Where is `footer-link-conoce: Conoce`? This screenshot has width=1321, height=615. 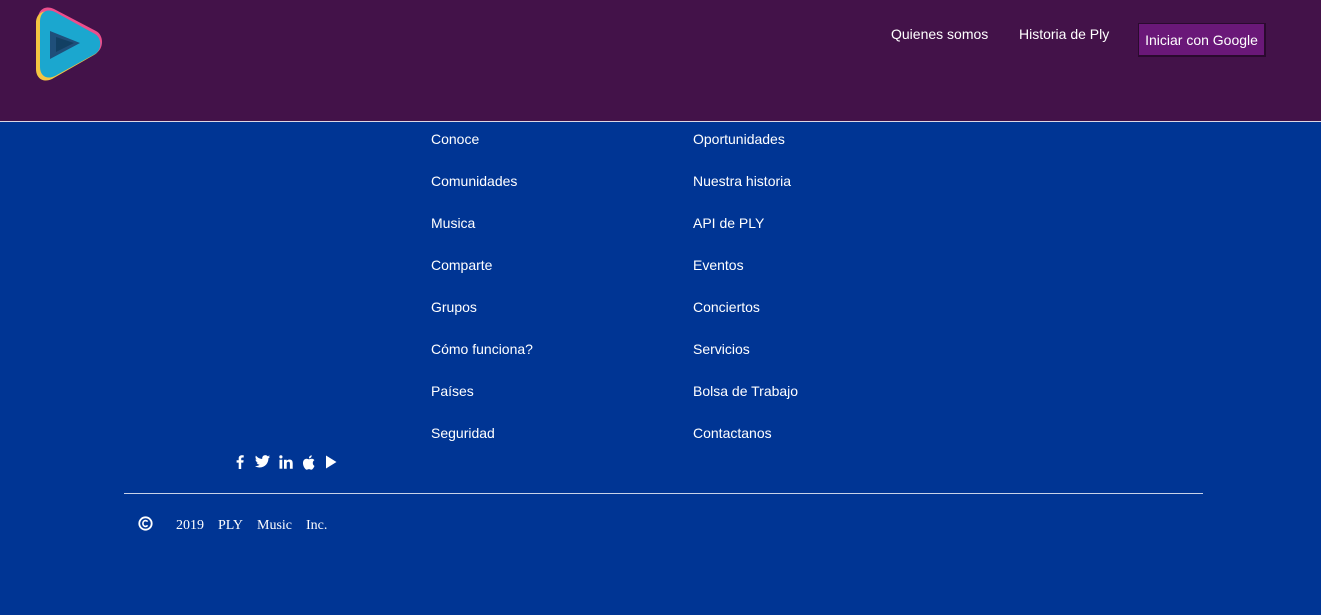
footer-link-conoce: Conoce is located at coordinates (482, 152).